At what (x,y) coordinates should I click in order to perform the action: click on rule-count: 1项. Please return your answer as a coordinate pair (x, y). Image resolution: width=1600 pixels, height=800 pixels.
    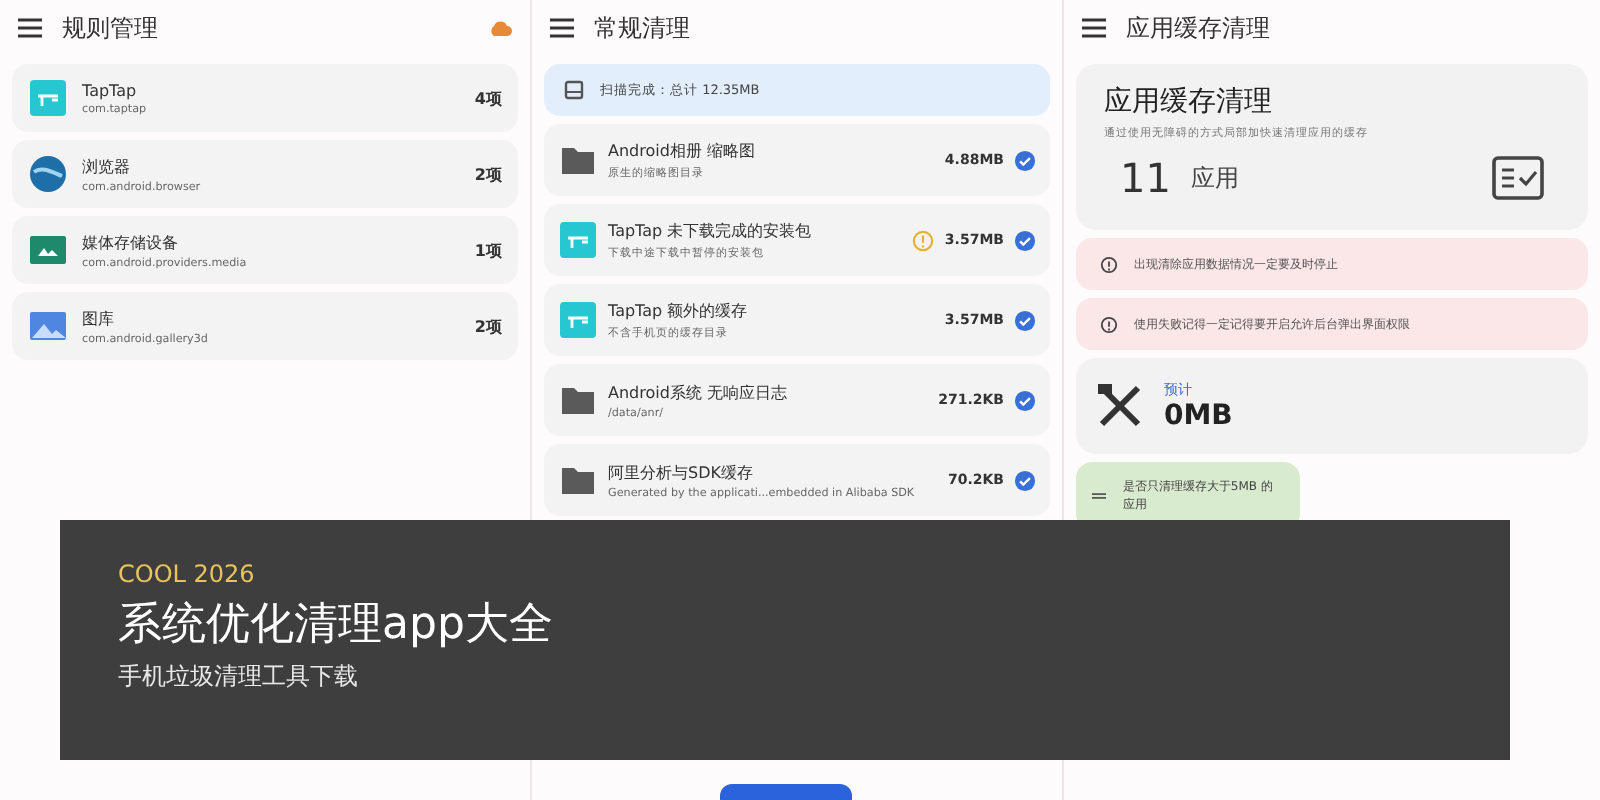
    Looking at the image, I should click on (488, 250).